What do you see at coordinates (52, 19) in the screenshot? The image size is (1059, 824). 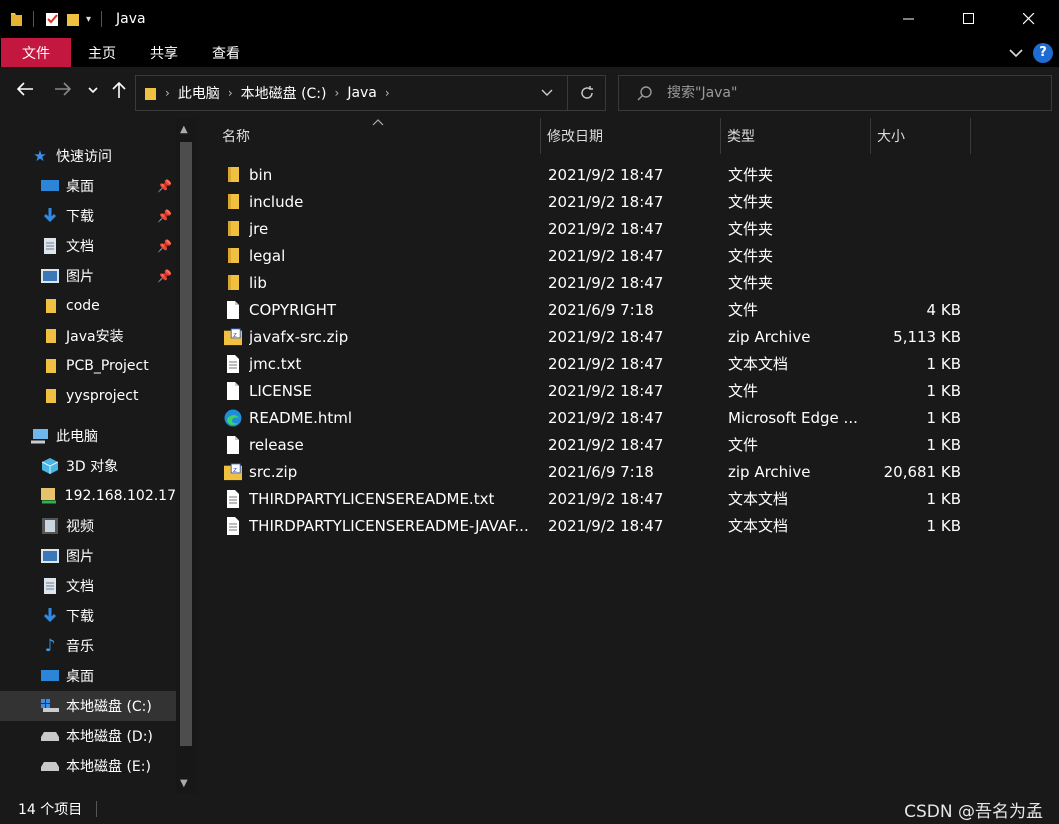 I see `properties-icon` at bounding box center [52, 19].